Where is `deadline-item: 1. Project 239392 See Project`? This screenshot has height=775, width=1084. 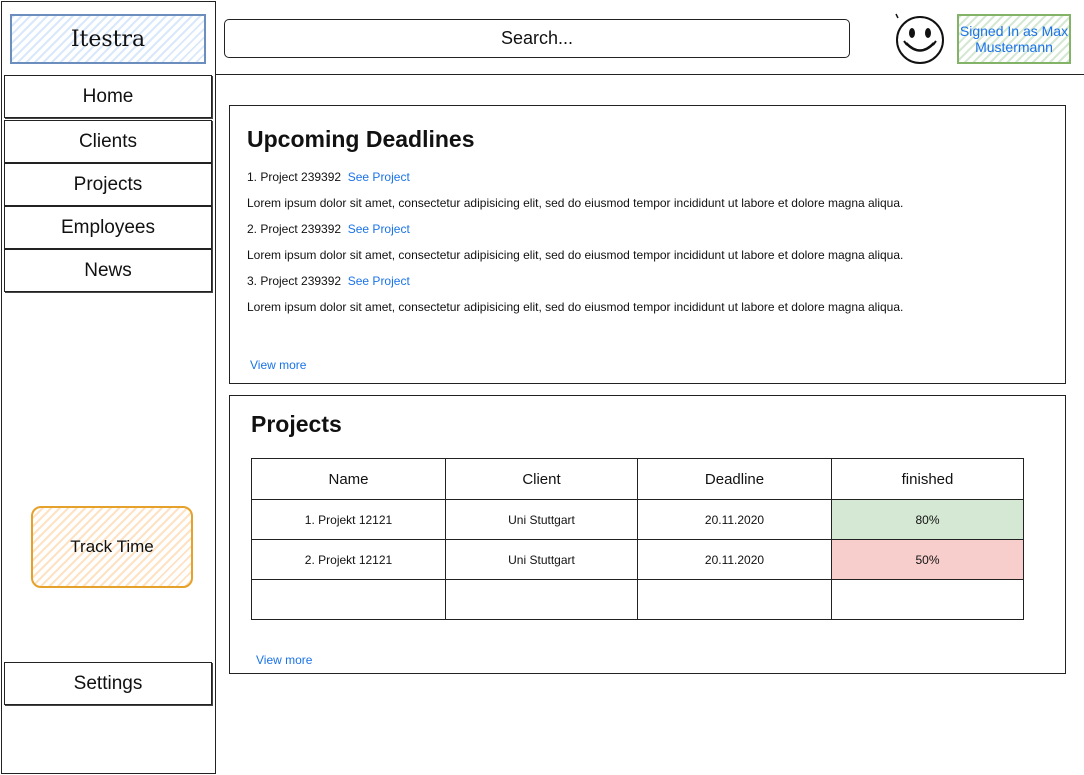
deadline-item: 1. Project 239392 See Project is located at coordinates (328, 177).